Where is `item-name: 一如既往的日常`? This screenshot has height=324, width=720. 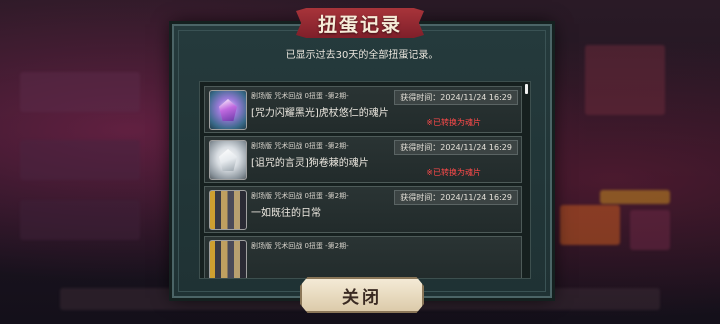 item-name: 一如既往的日常 is located at coordinates (286, 213).